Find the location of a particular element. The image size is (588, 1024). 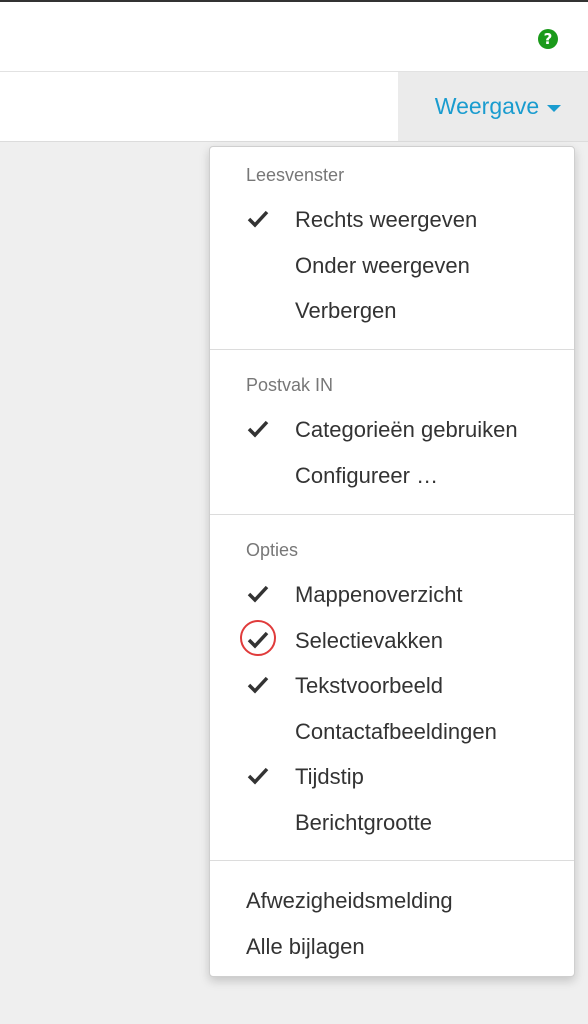

menu-item-time: Tijdstip is located at coordinates (392, 776).